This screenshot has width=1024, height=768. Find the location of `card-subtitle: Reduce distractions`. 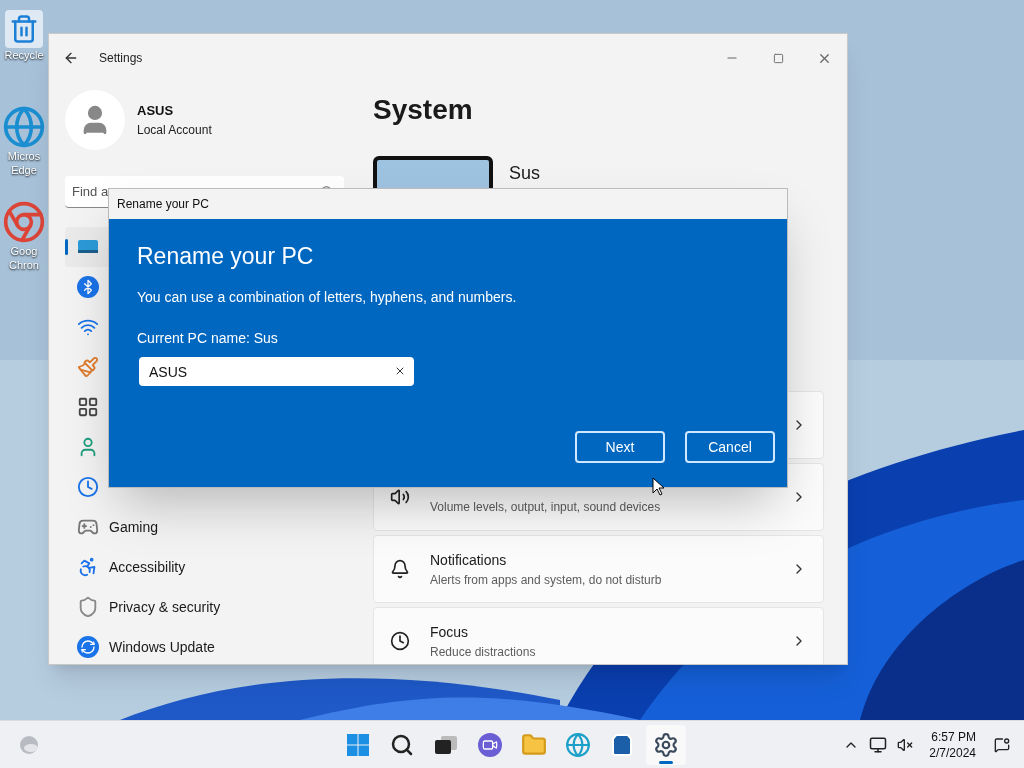

card-subtitle: Reduce distractions is located at coordinates (483, 652).